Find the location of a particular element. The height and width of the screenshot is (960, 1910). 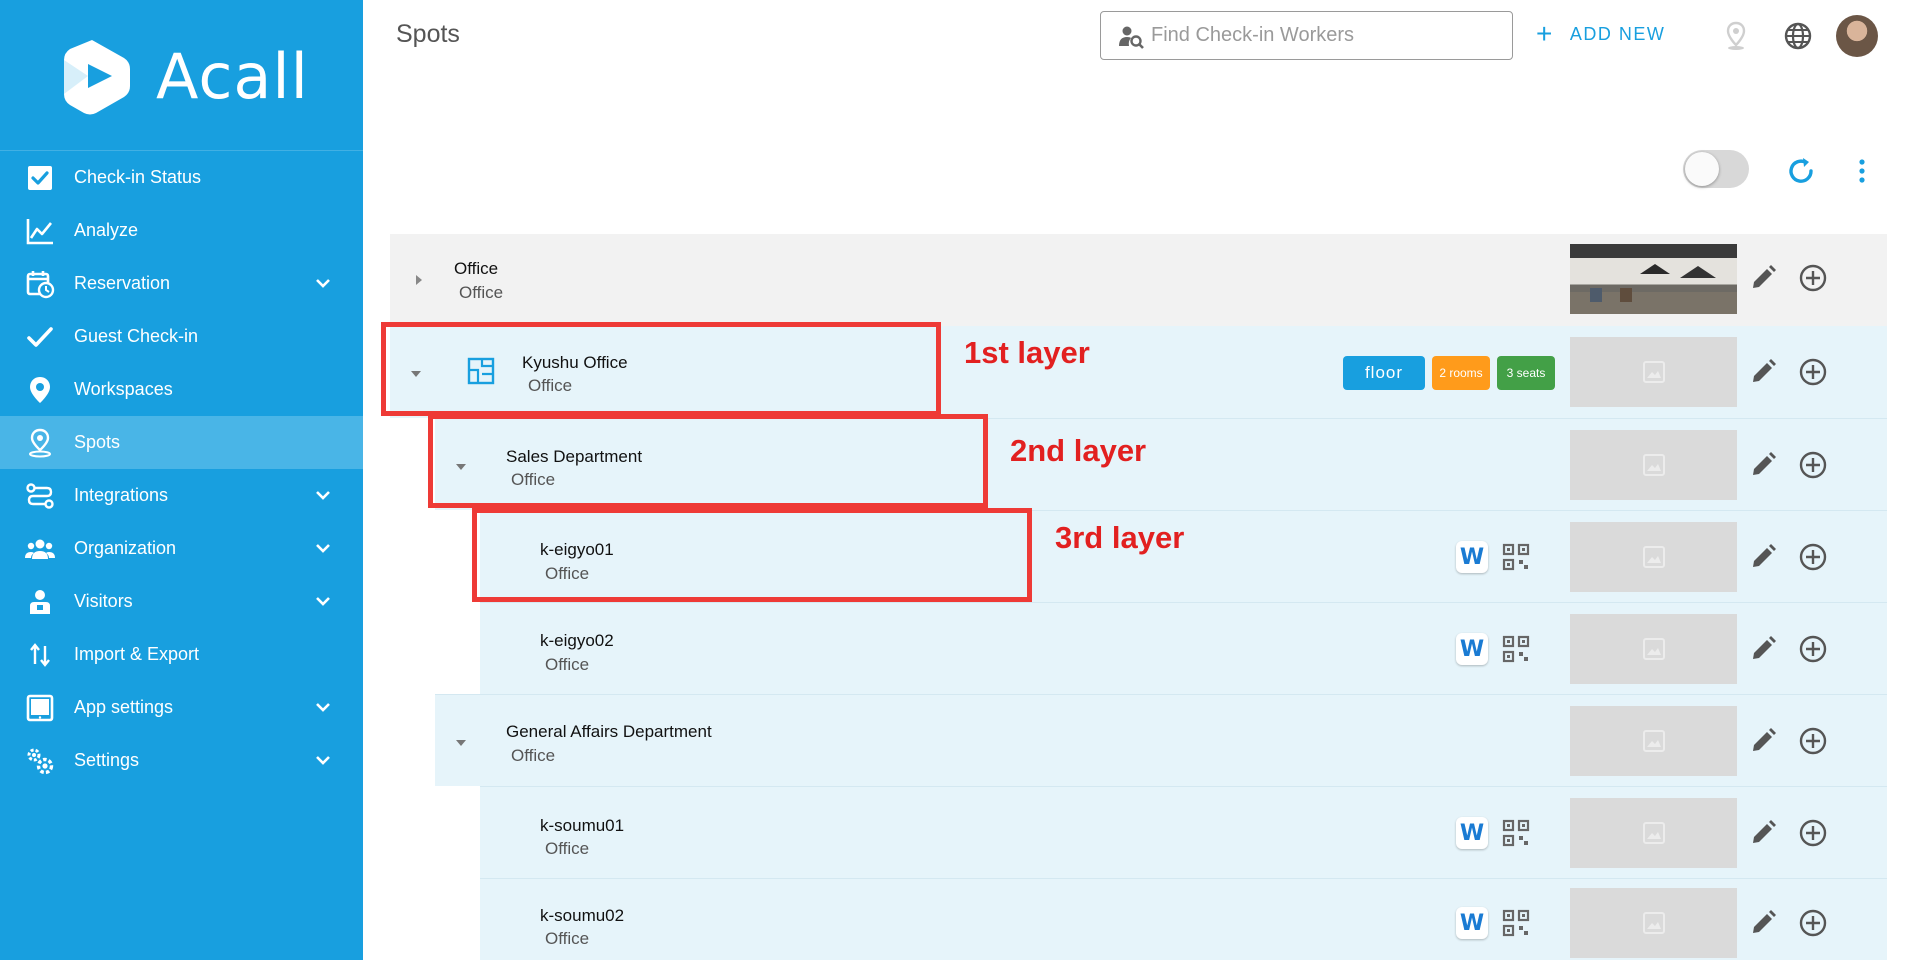

tree-row-office: Office Office is located at coordinates (1138, 280).